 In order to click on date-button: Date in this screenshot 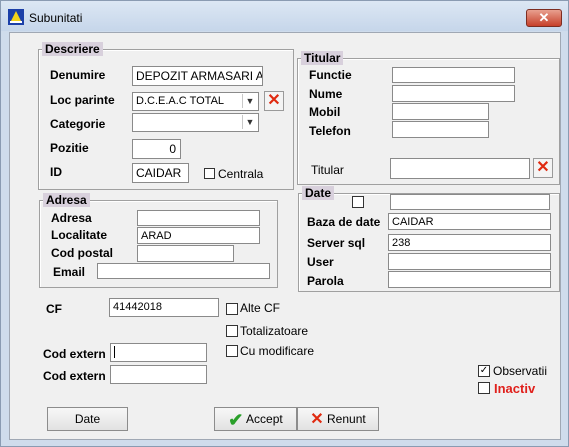, I will do `click(87, 419)`.